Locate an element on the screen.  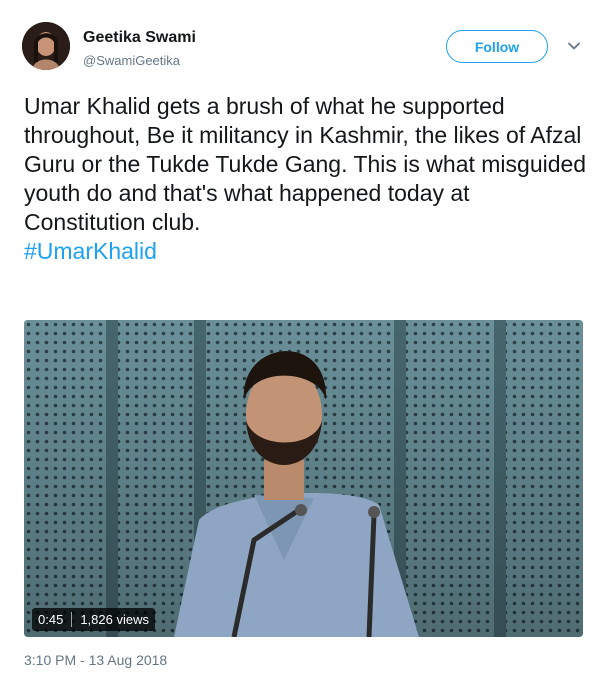
follow-button: Follow is located at coordinates (497, 46).